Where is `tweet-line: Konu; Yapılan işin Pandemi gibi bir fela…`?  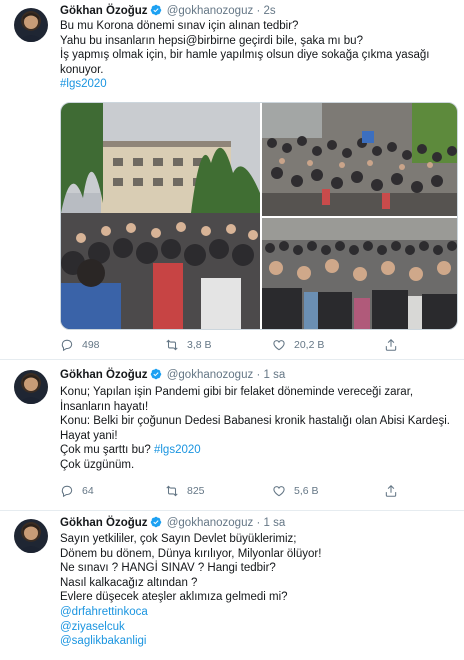
tweet-line: Konu; Yapılan işin Pandemi gibi bir fela… is located at coordinates (237, 392).